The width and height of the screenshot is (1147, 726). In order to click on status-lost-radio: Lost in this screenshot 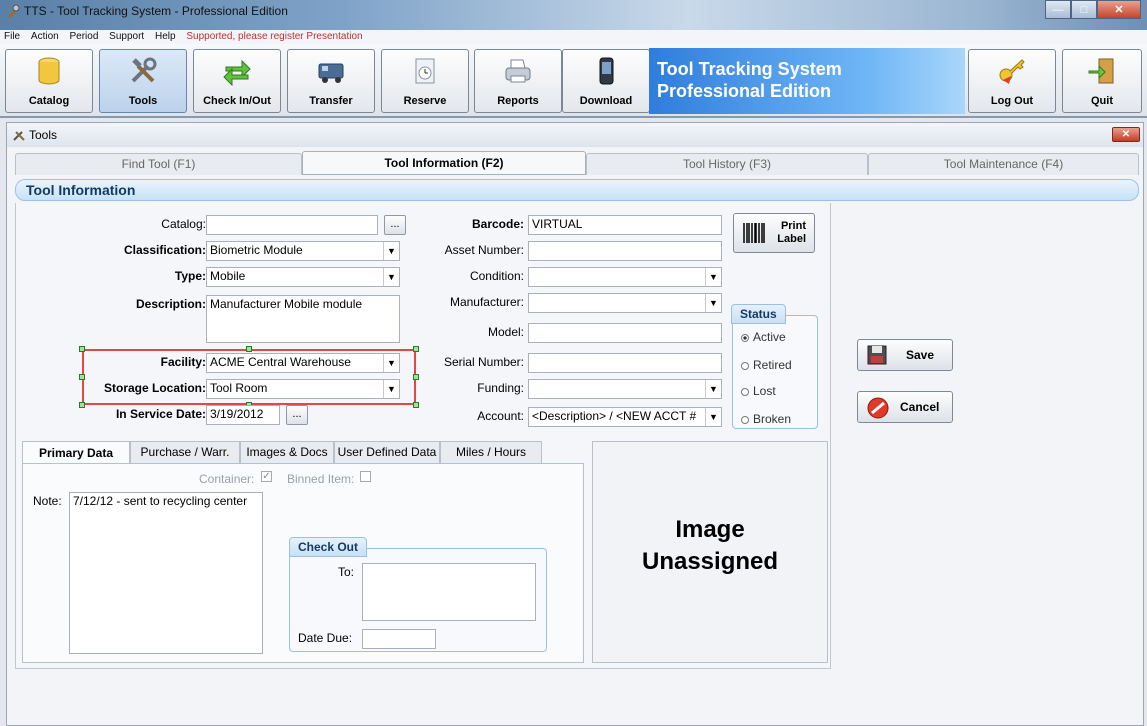, I will do `click(758, 391)`.